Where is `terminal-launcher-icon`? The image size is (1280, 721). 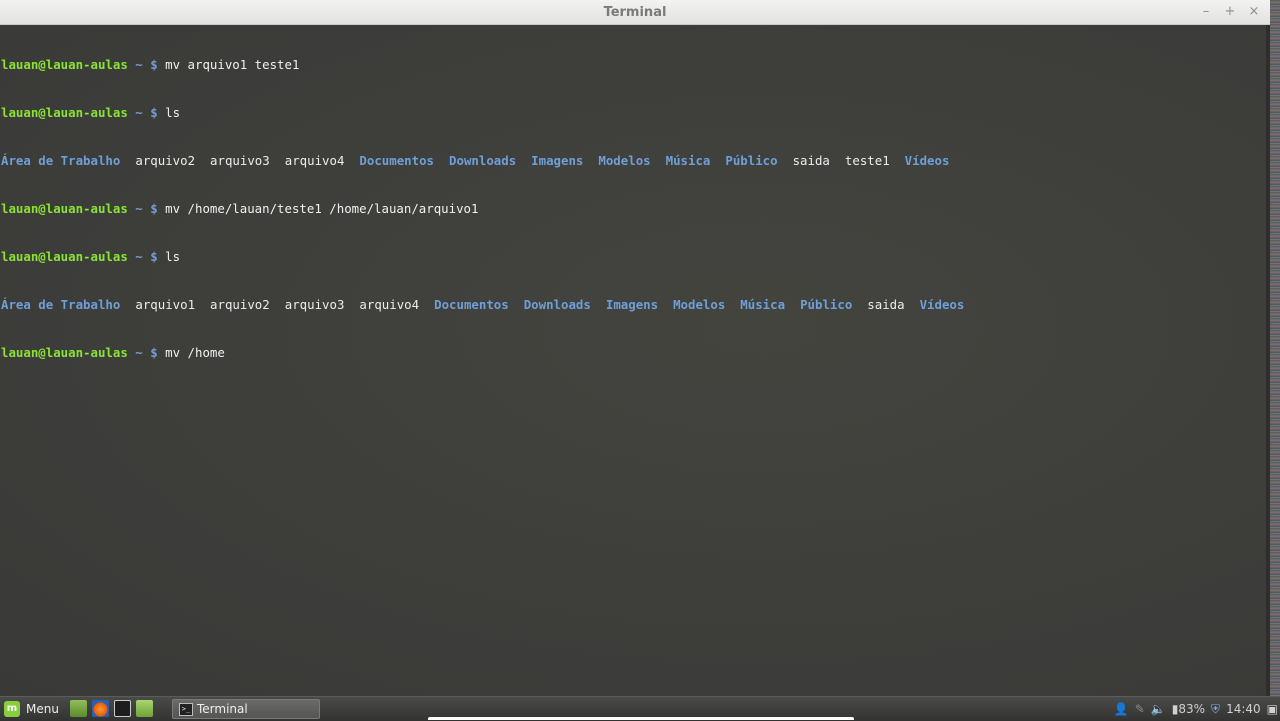 terminal-launcher-icon is located at coordinates (122, 708).